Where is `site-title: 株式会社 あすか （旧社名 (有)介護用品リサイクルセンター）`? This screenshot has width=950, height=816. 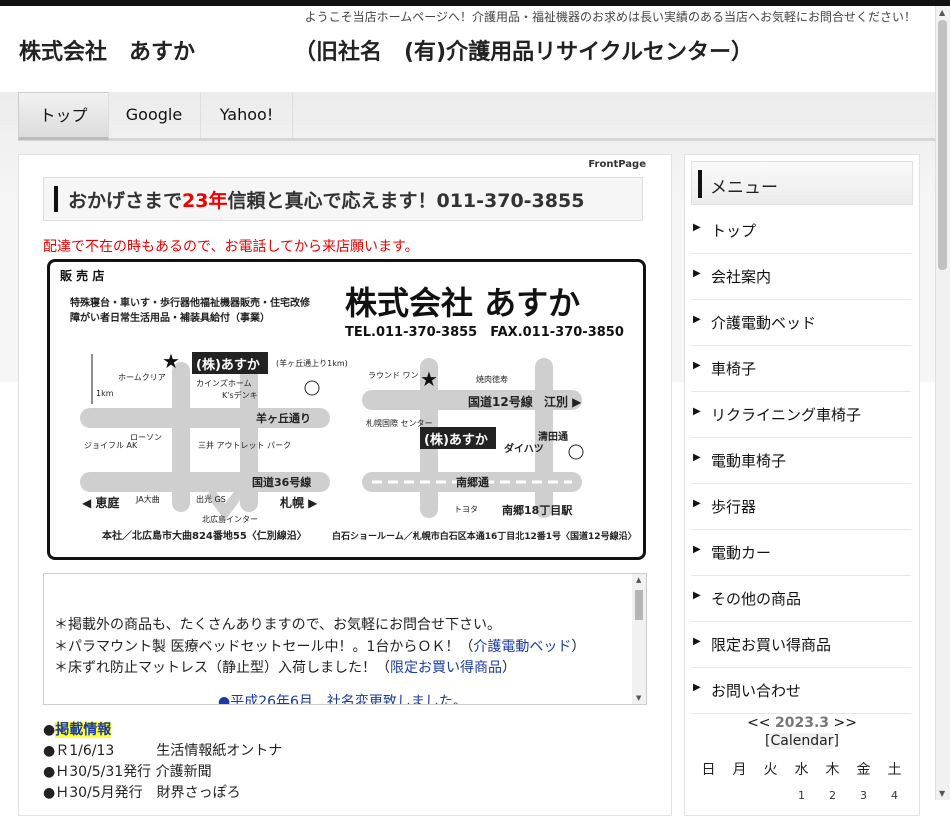
site-title: 株式会社 あすか （旧社名 (有)介護用品リサイクルセンター） is located at coordinates (386, 50).